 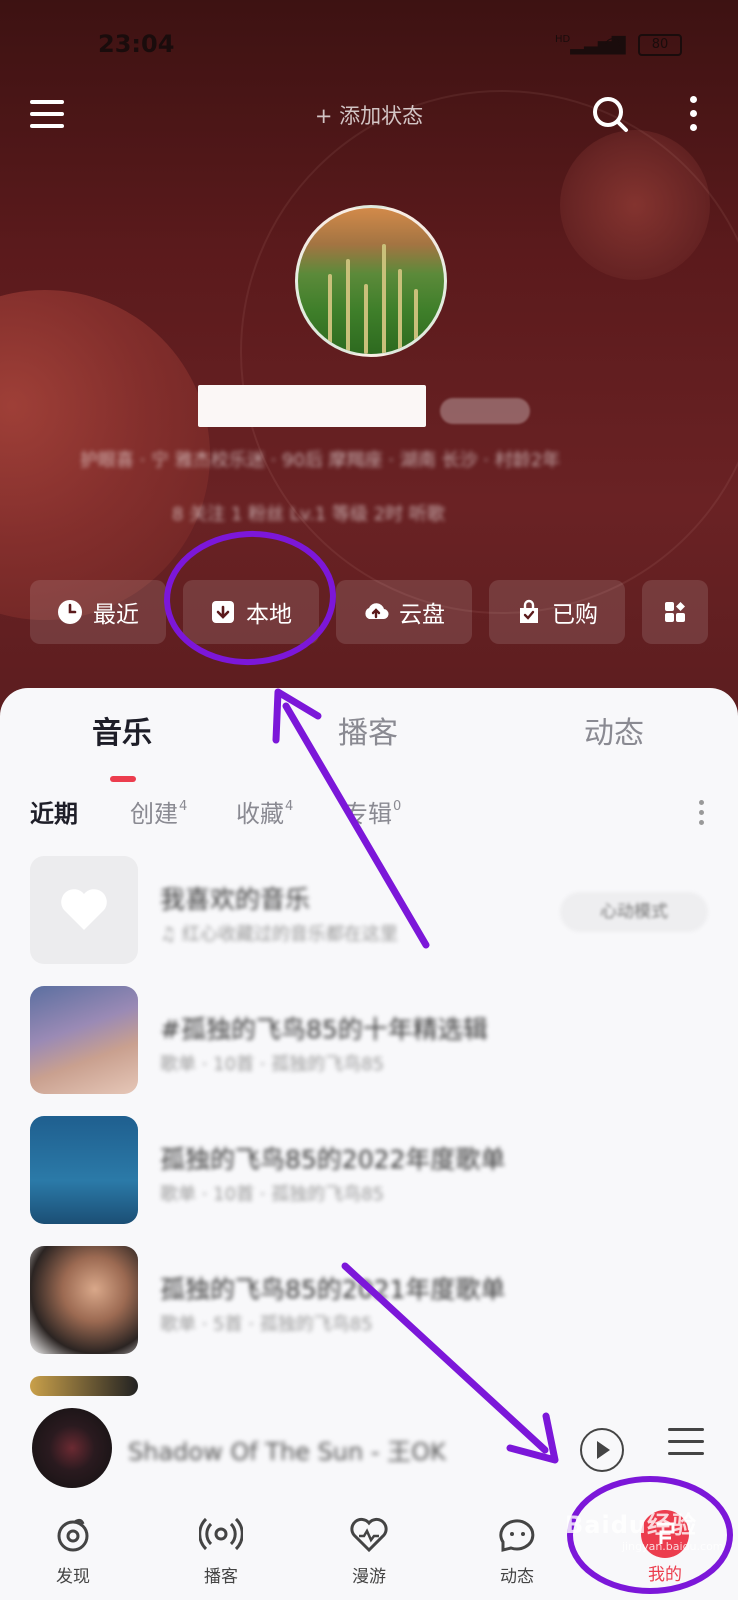 What do you see at coordinates (485, 411) in the screenshot?
I see `vip-level-pill` at bounding box center [485, 411].